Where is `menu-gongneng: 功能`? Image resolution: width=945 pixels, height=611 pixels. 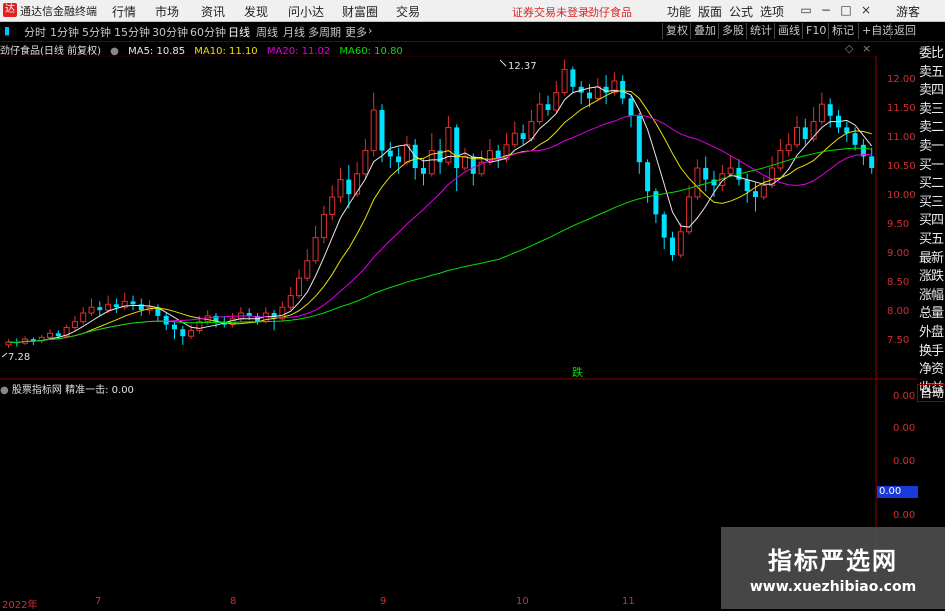 menu-gongneng: 功能 is located at coordinates (679, 11).